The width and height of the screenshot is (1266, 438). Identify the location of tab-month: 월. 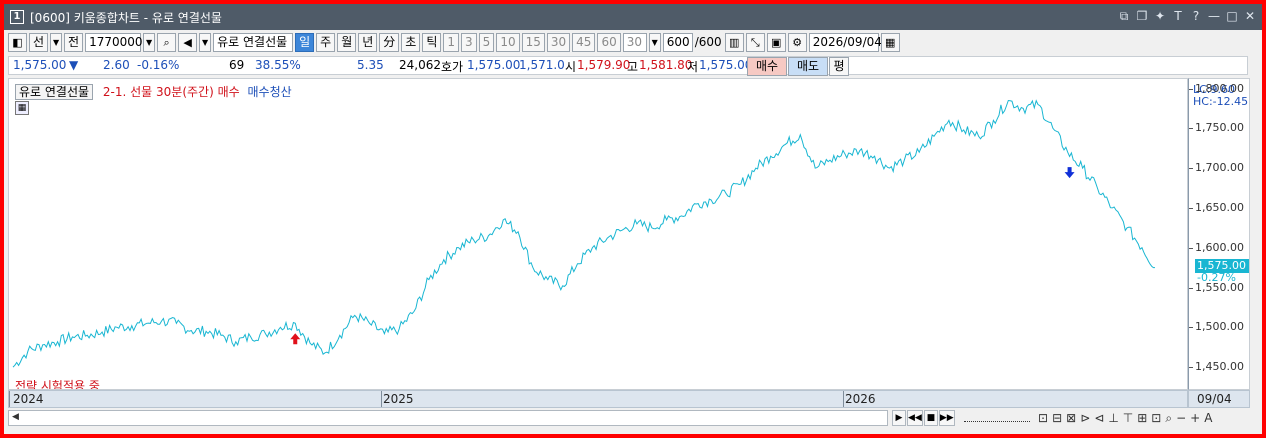
(347, 42).